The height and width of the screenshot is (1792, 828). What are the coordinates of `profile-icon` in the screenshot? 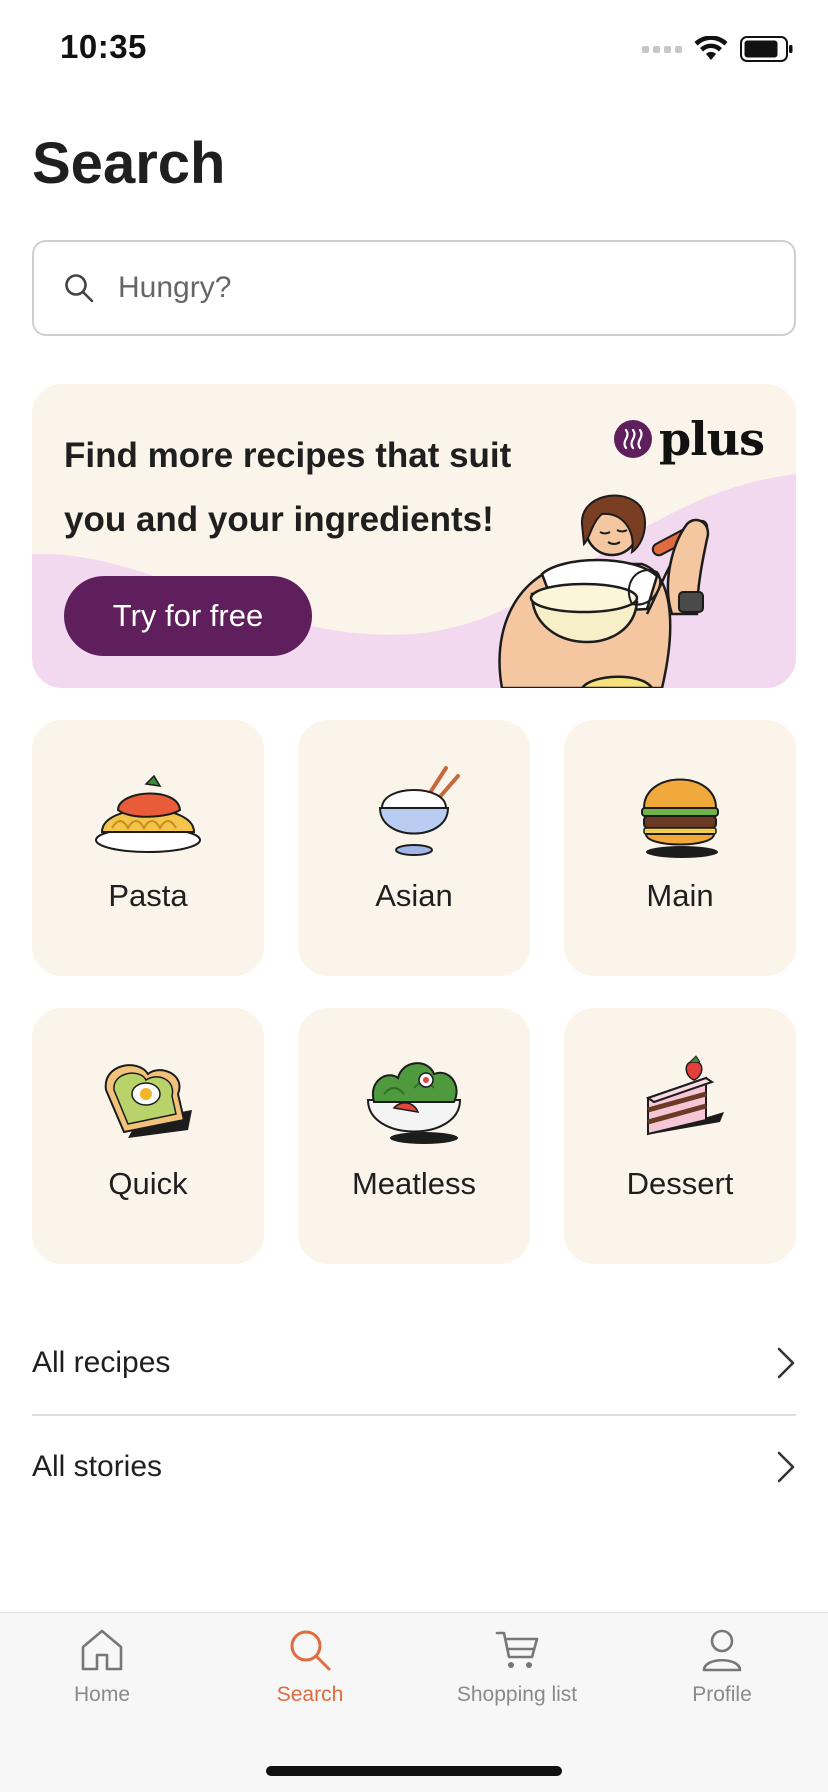 It's located at (722, 1650).